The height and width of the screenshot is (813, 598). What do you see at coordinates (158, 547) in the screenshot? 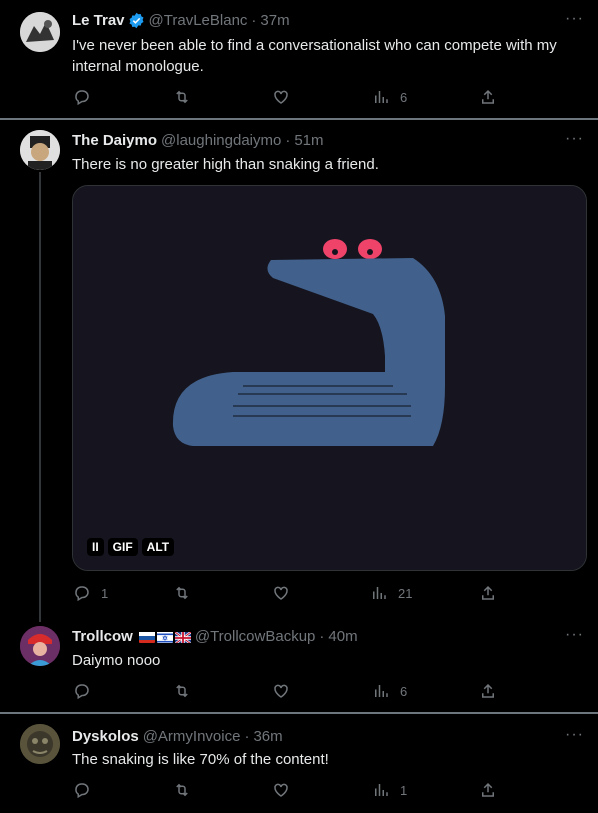
I see `alt-badge: ALT` at bounding box center [158, 547].